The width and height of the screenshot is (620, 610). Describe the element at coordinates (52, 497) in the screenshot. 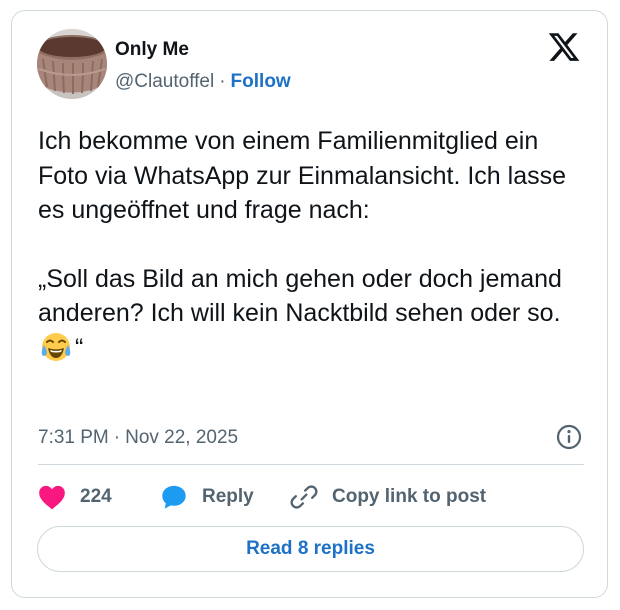

I see `heart-icon` at that location.